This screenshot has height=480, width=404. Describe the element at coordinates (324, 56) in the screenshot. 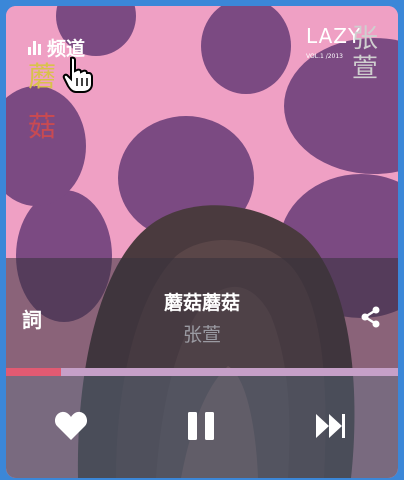

I see `album-subtitle: VOL.1 /2013` at that location.